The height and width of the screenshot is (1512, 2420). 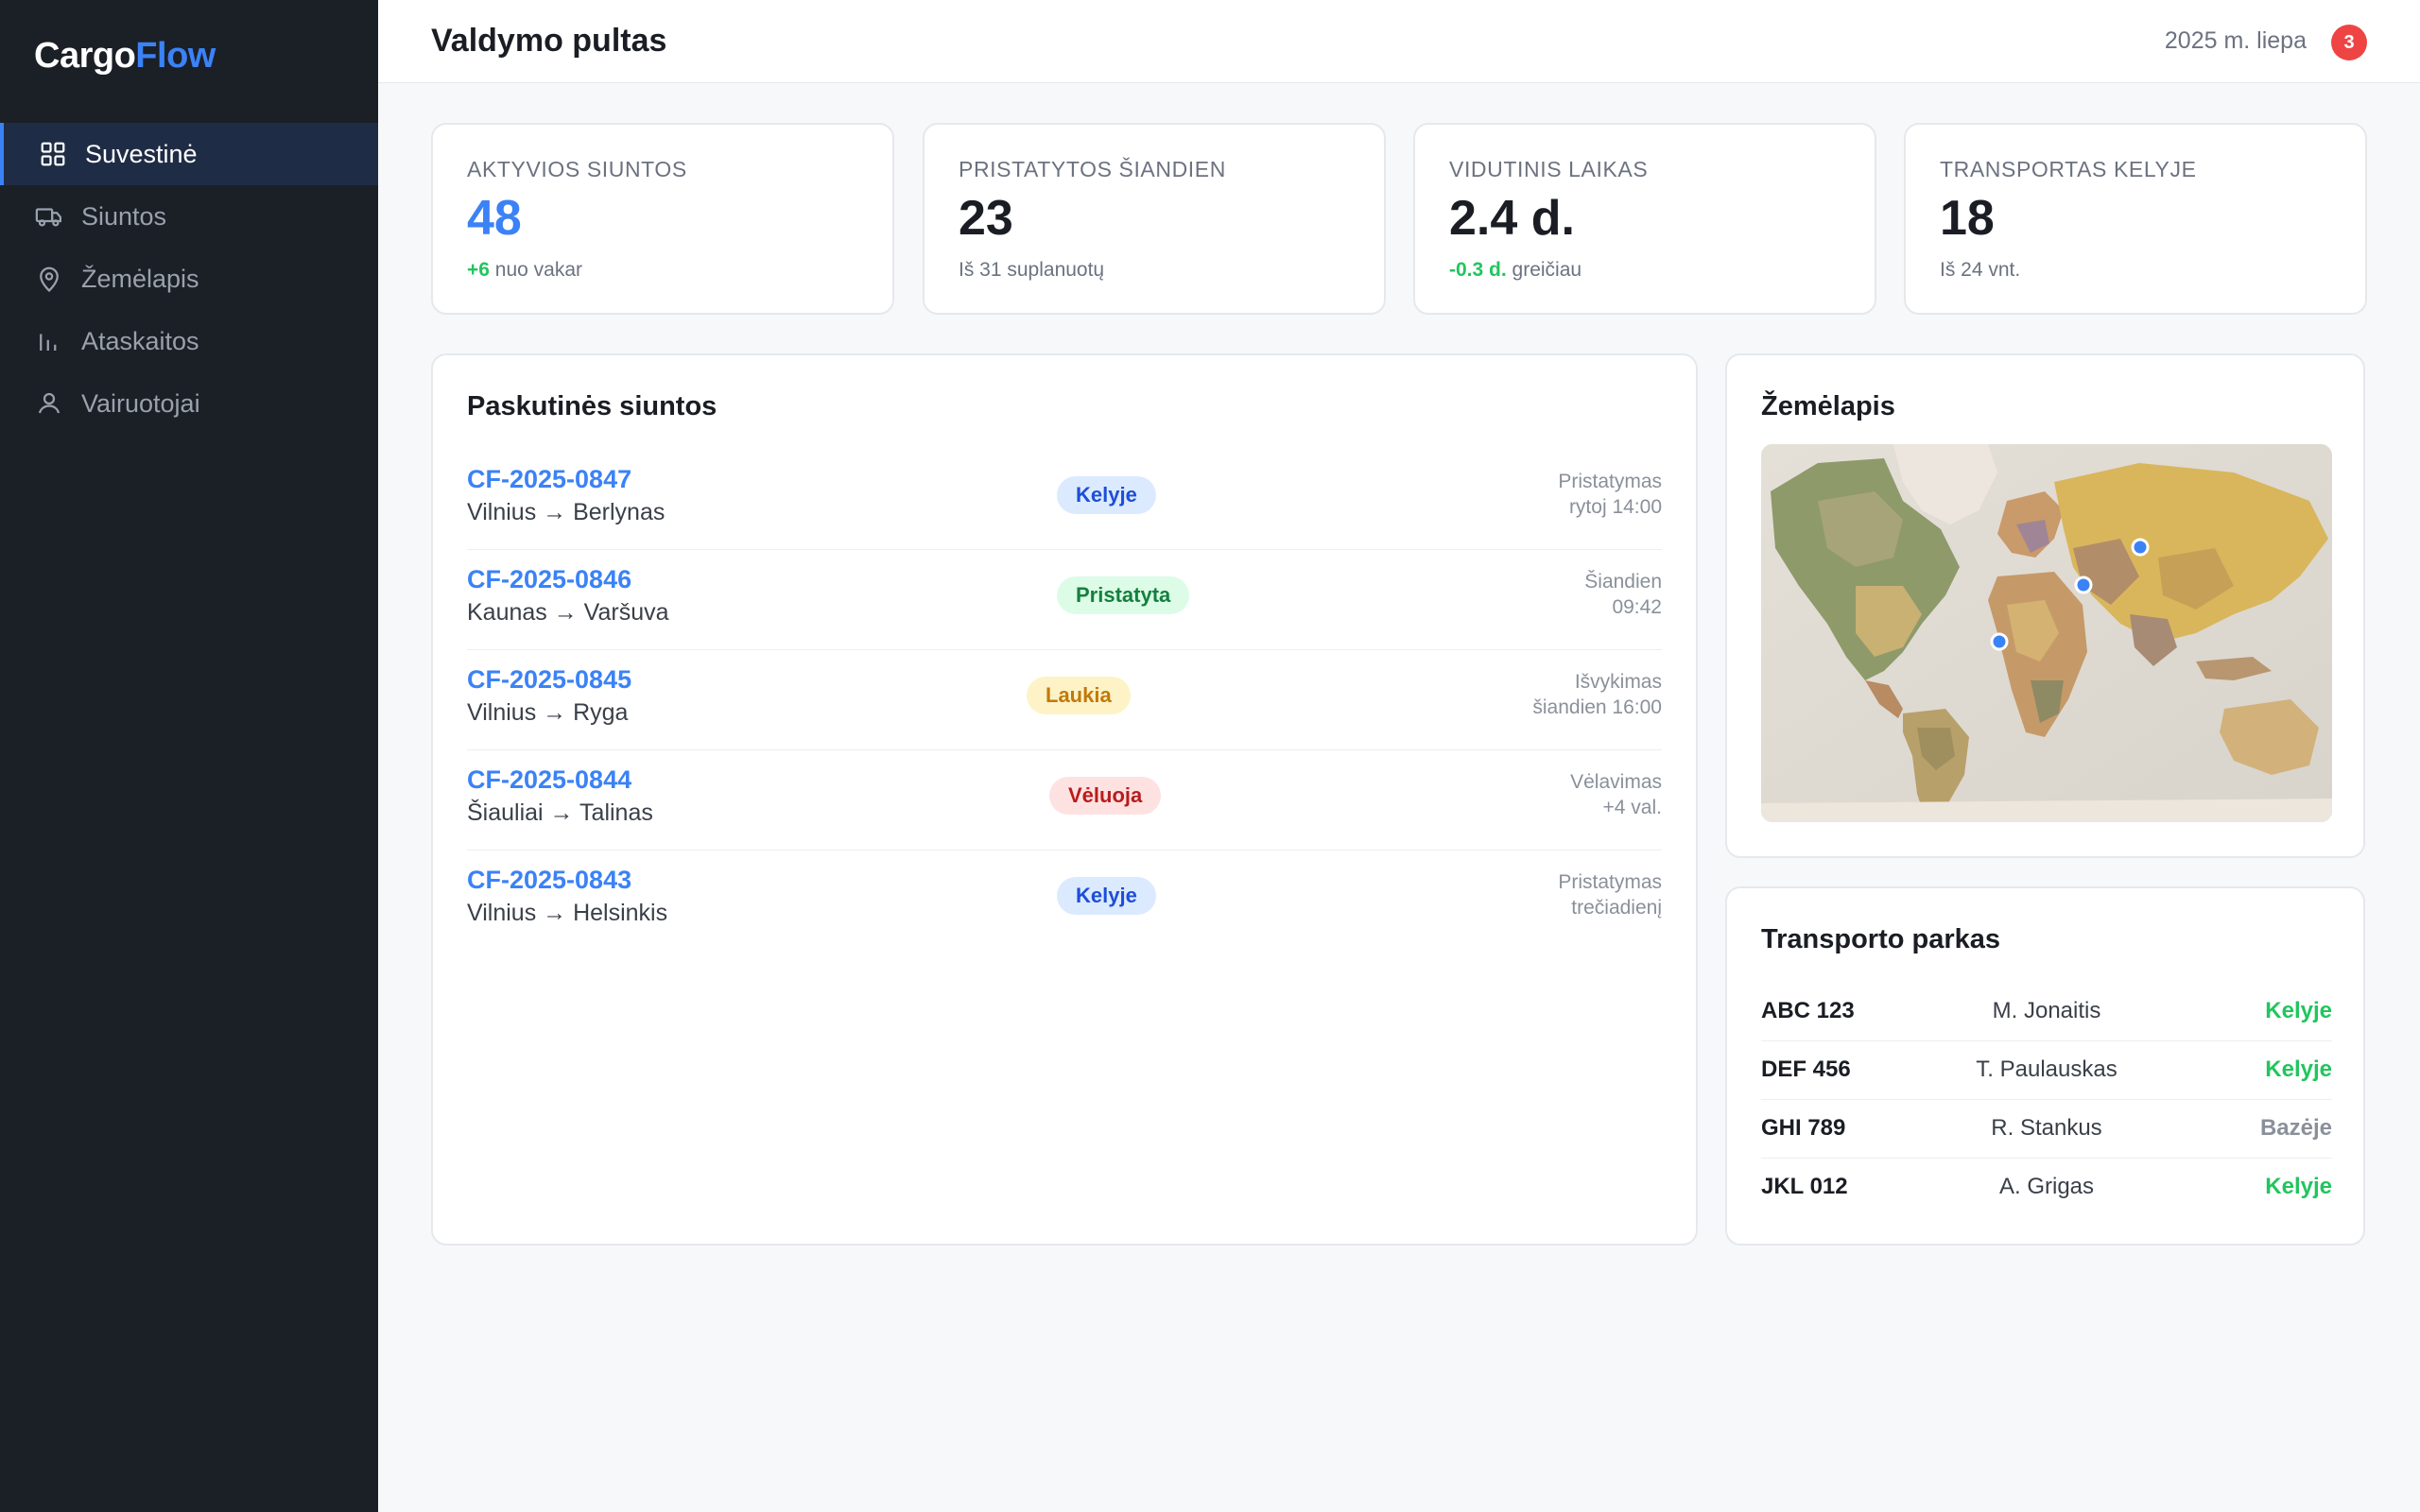 I want to click on page-title: Valdymo pultas, so click(x=549, y=41).